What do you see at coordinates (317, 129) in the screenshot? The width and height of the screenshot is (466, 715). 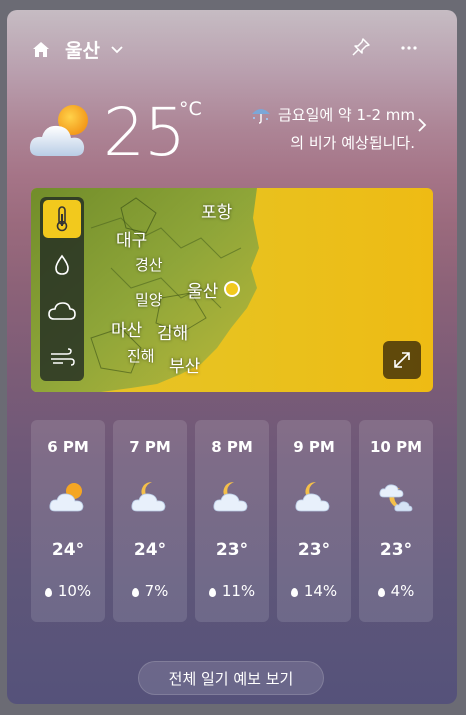 I see `precipitation-forecast: 금요일에 약 1-2 mm 의 비가 예상됩니다.` at bounding box center [317, 129].